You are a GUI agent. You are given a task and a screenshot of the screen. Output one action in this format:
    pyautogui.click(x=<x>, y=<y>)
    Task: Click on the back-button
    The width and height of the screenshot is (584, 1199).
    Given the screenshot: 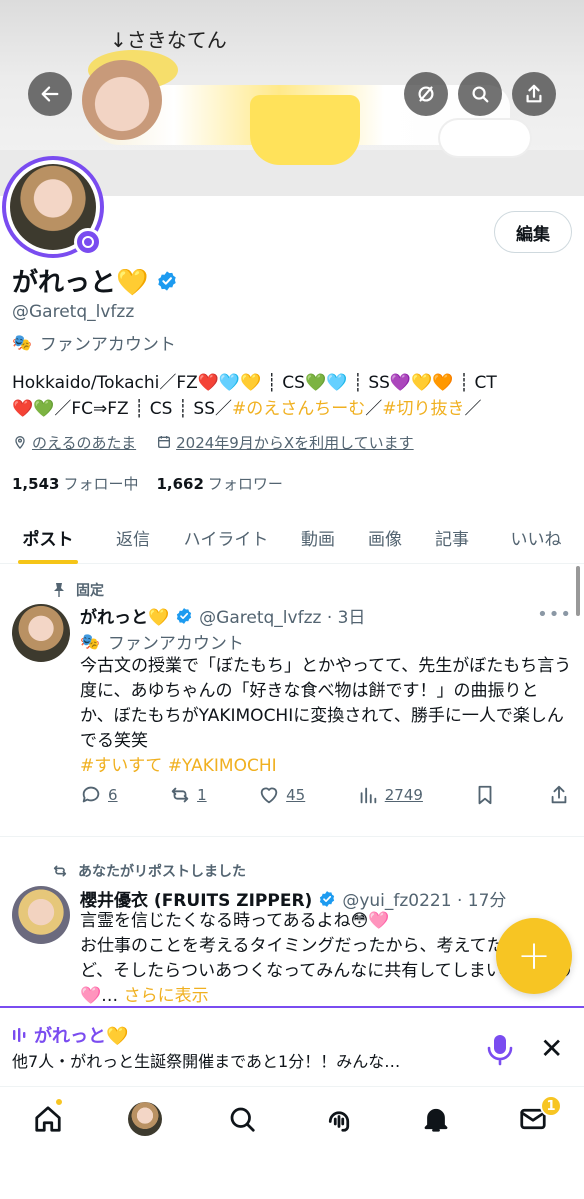 What is the action you would take?
    pyautogui.click(x=50, y=94)
    